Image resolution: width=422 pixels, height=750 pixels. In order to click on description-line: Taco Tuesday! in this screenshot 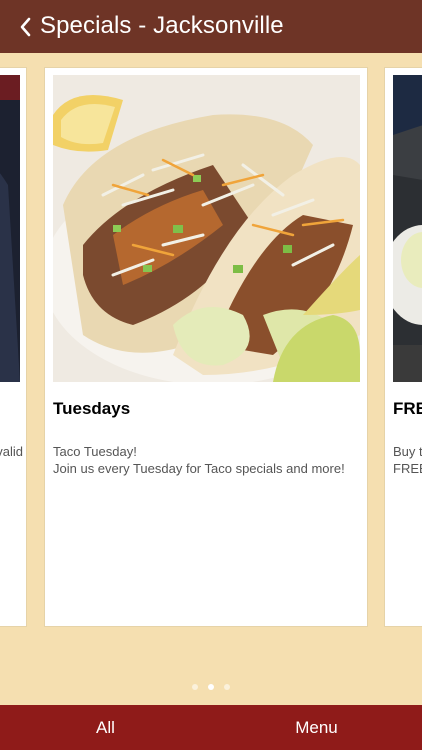, I will do `click(95, 451)`.